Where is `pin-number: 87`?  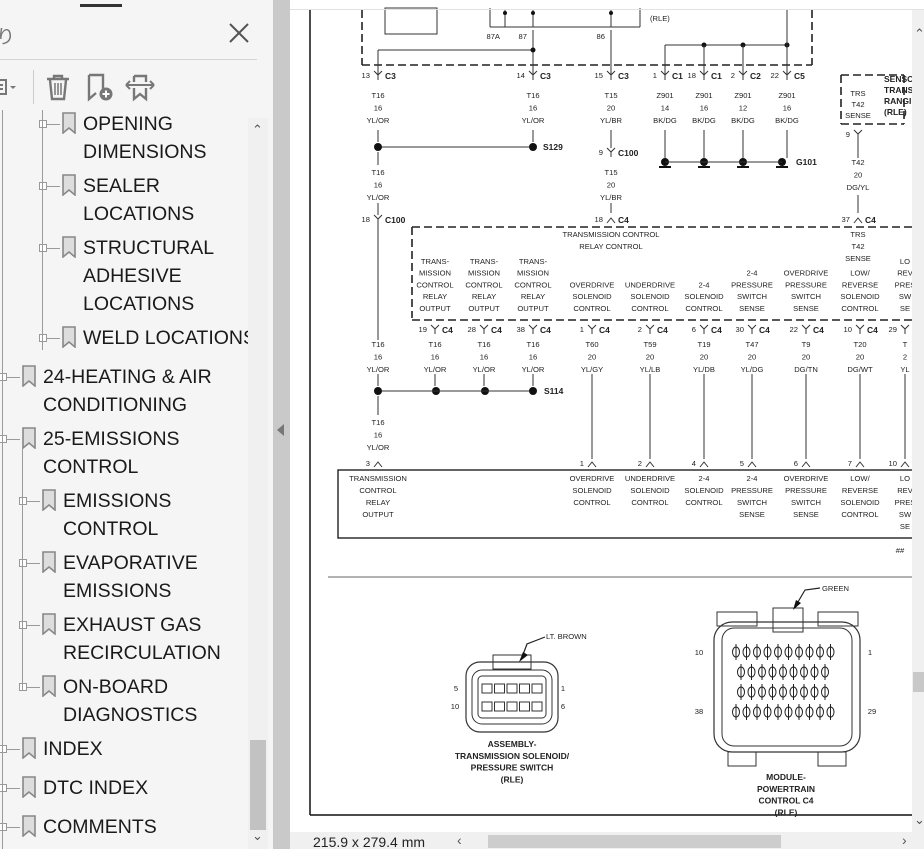 pin-number: 87 is located at coordinates (523, 36).